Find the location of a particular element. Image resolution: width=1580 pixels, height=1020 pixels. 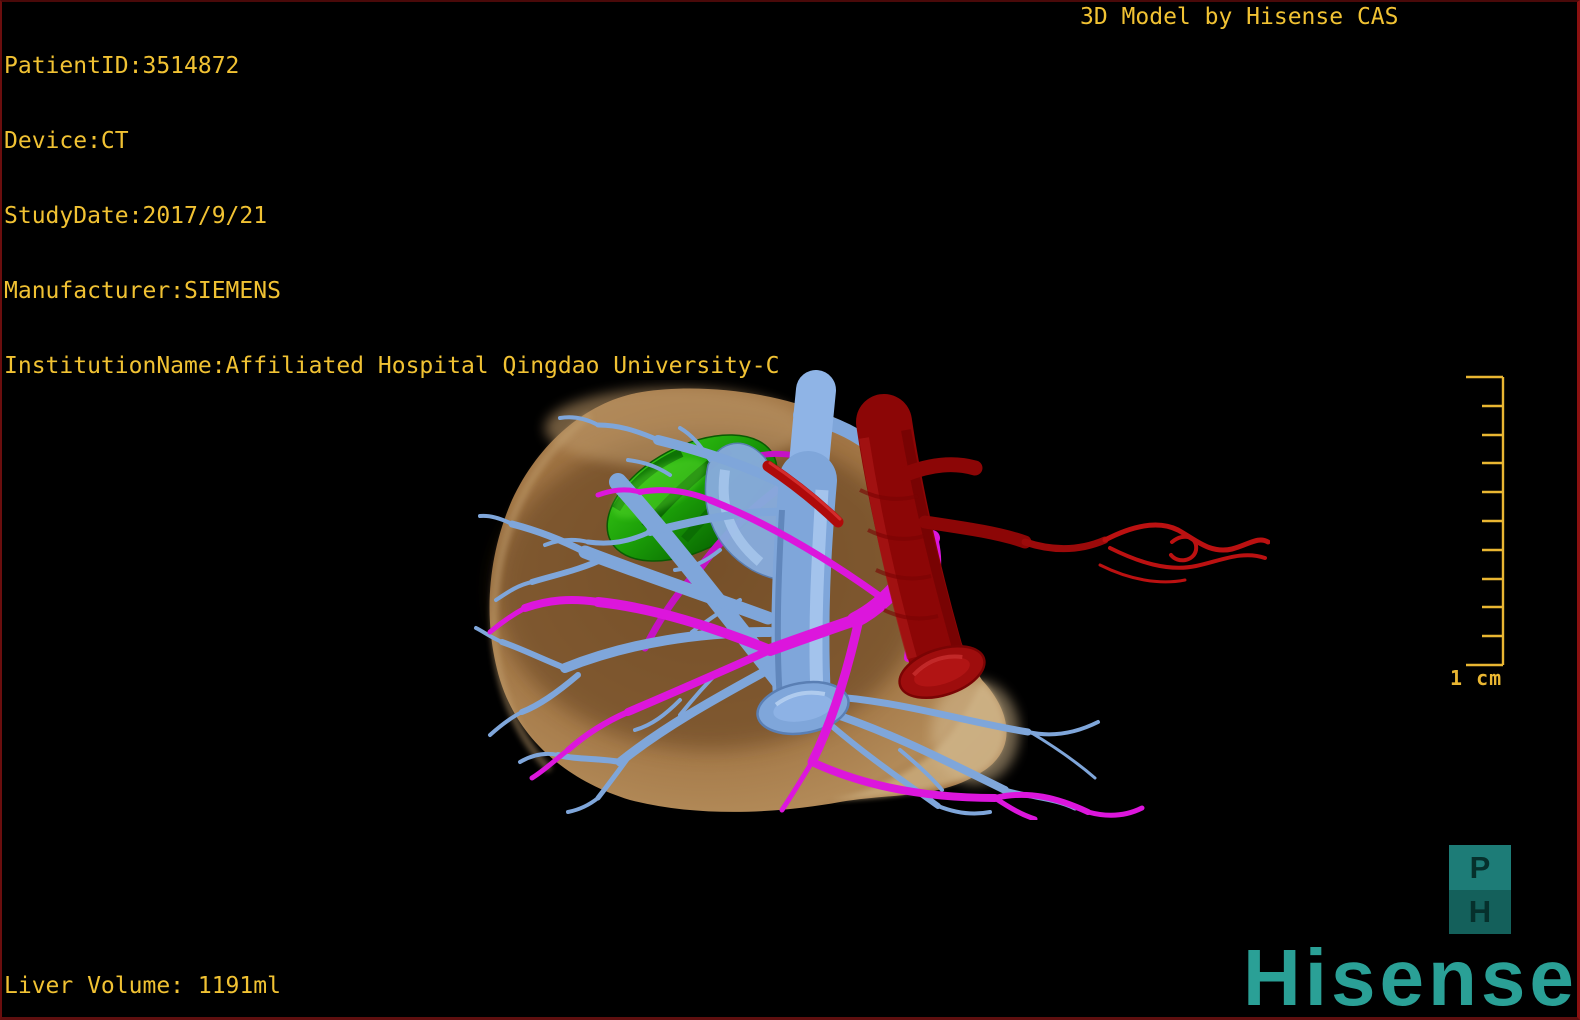

study-date-line: StudyDate:2017/9/21 is located at coordinates (136, 216).